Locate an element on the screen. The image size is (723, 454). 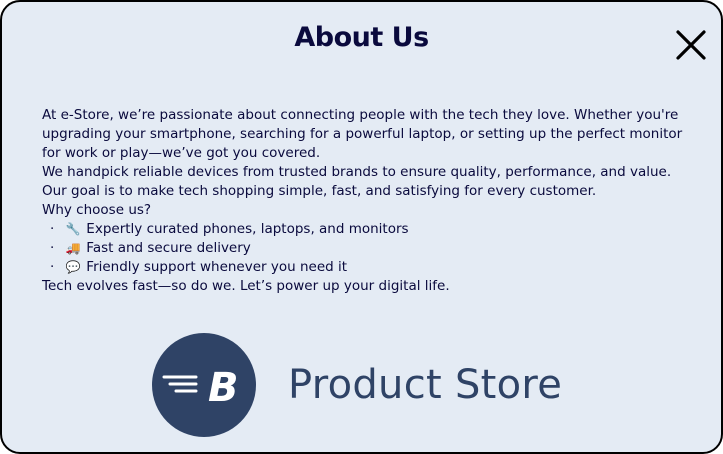
list-item: · 🚚 Fast and secure delivery is located at coordinates (376, 248).